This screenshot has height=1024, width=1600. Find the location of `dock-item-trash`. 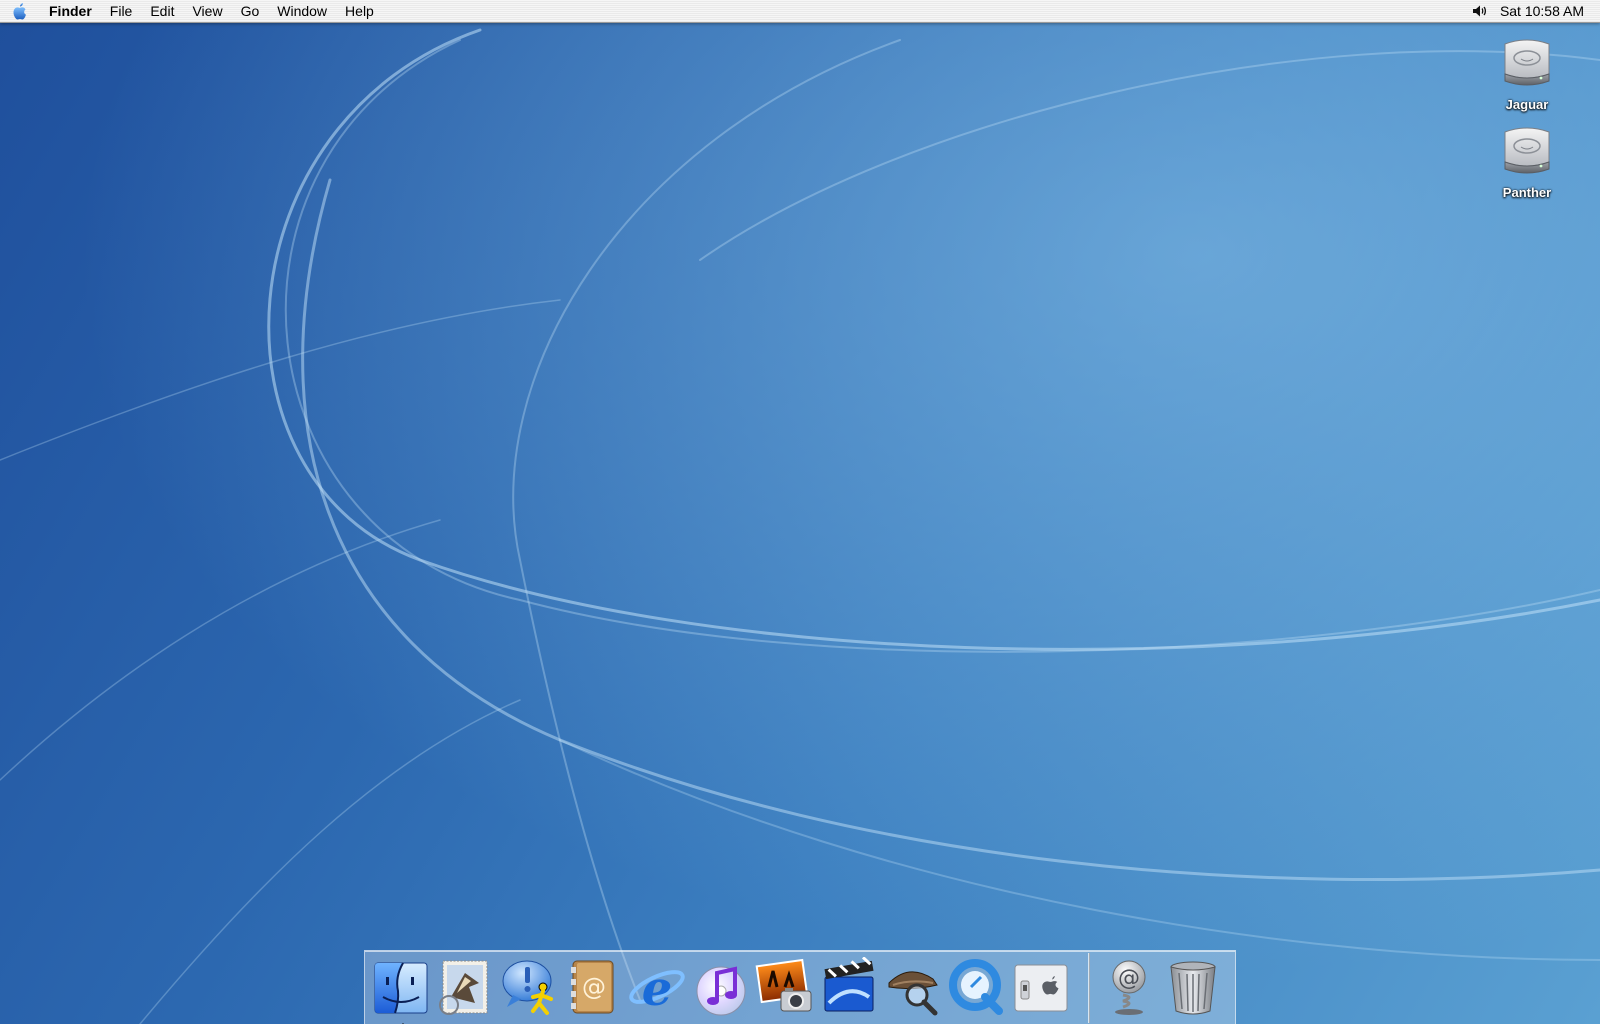

dock-item-trash is located at coordinates (1193, 987).